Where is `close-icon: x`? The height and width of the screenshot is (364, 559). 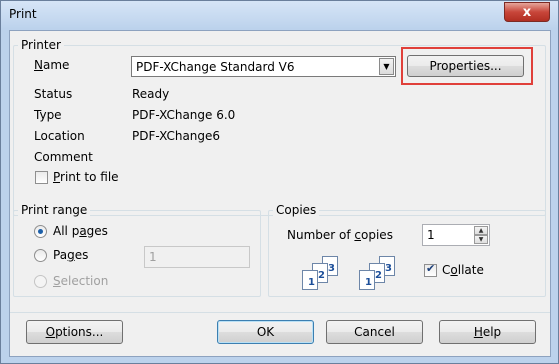
close-icon: x is located at coordinates (527, 12).